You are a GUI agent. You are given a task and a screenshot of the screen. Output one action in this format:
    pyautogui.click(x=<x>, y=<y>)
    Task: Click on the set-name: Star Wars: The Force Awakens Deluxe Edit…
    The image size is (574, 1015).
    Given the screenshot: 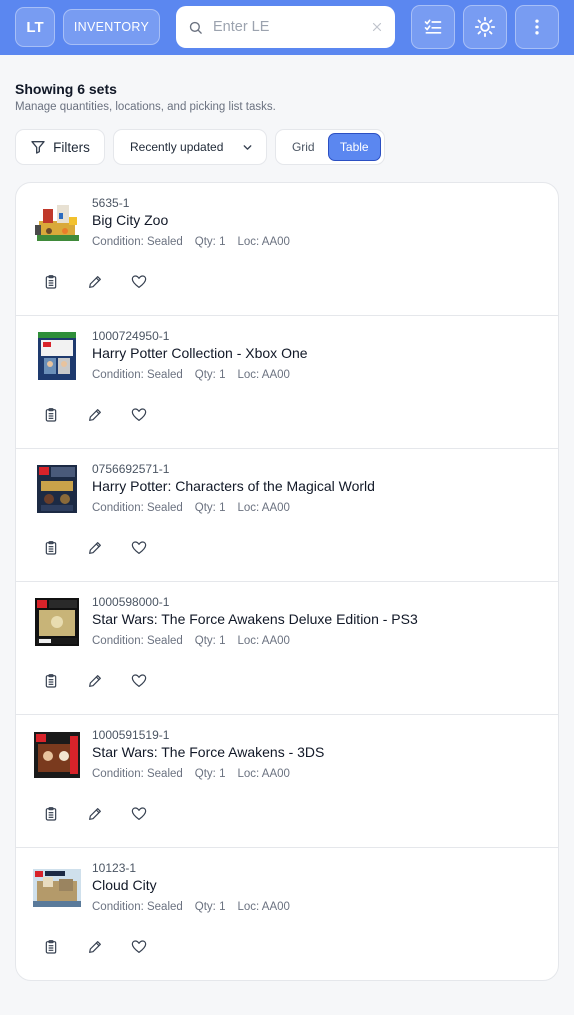 What is the action you would take?
    pyautogui.click(x=255, y=619)
    